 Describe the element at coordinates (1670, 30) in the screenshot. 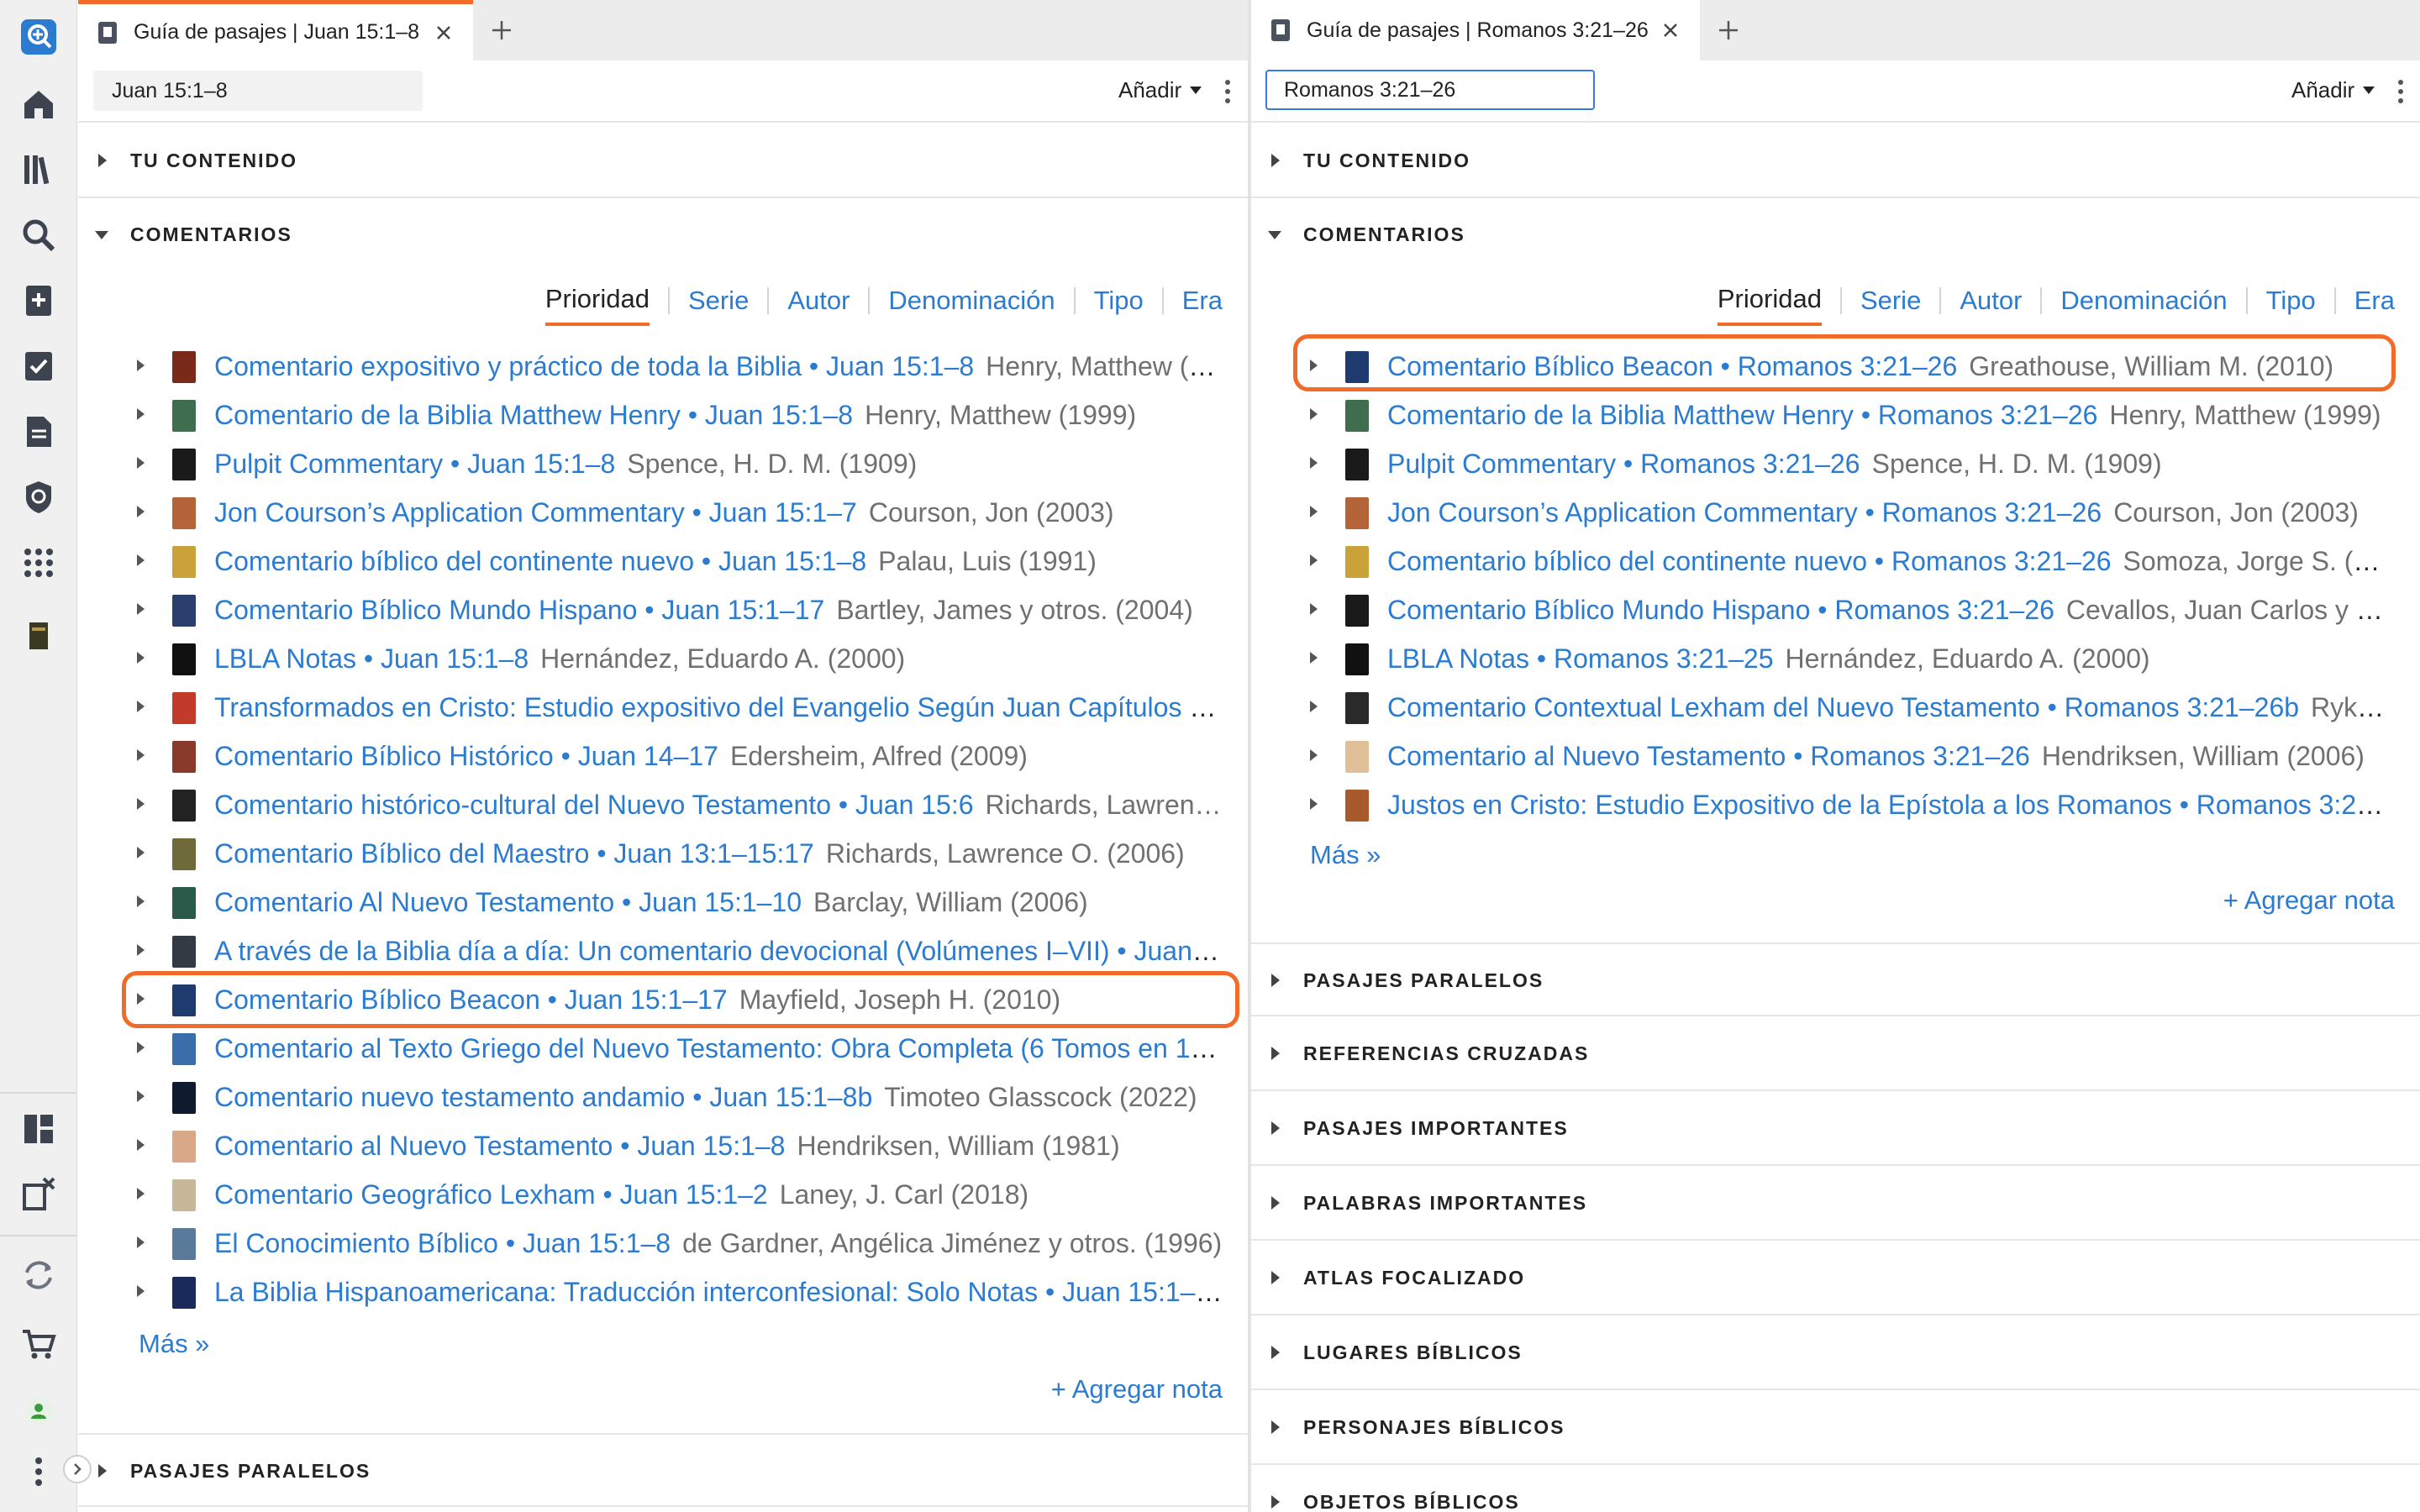

I see `close-icon` at that location.